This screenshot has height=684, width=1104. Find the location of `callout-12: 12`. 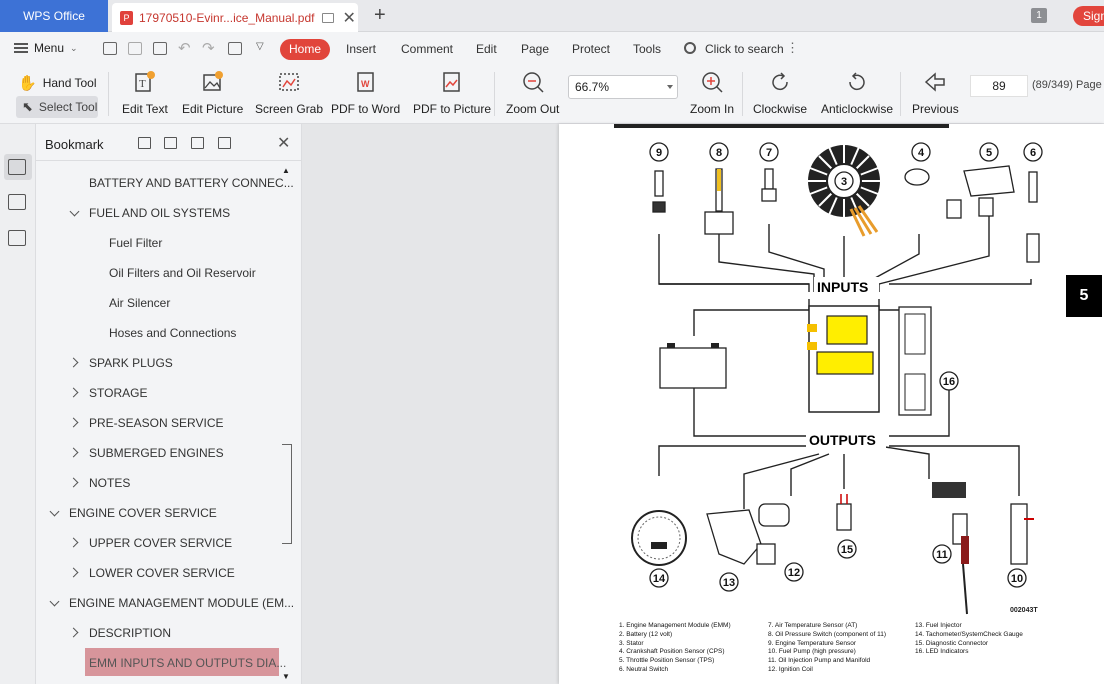

callout-12: 12 is located at coordinates (794, 573).